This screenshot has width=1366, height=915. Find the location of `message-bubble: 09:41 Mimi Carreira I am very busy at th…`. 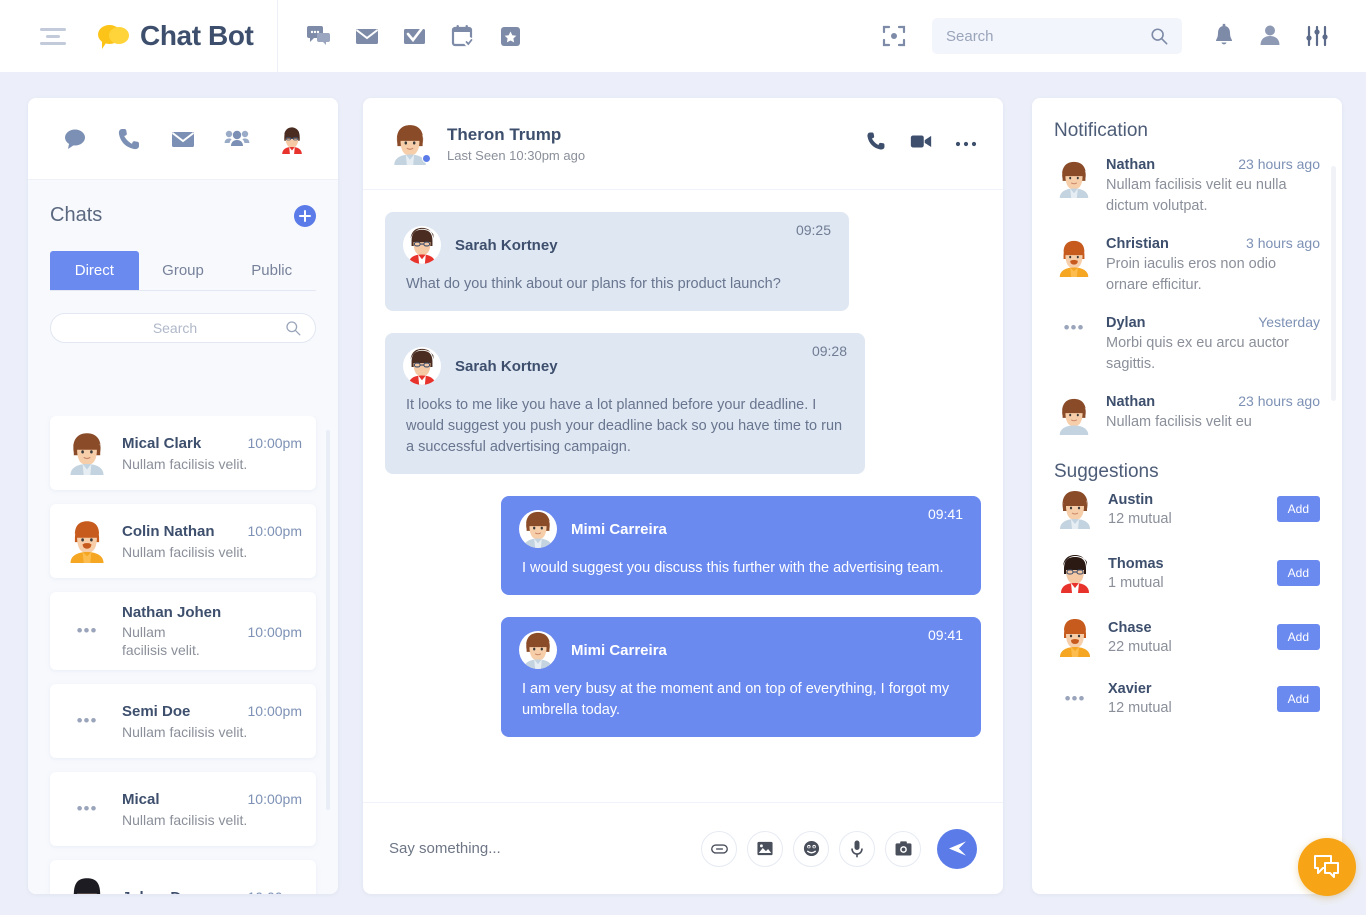

message-bubble: 09:41 Mimi Carreira I am very busy at th… is located at coordinates (741, 677).